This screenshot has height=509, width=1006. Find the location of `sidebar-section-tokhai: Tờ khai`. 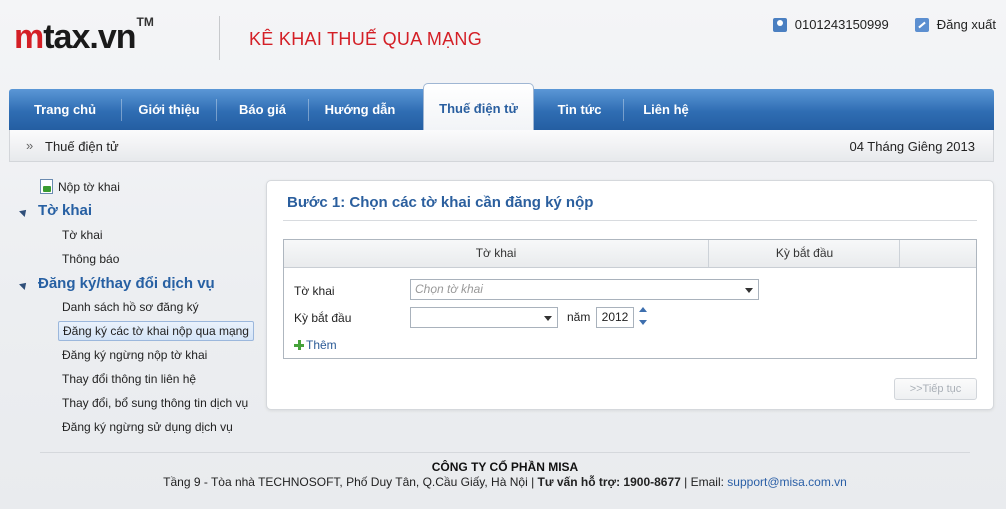

sidebar-section-tokhai: Tờ khai is located at coordinates (56, 210).